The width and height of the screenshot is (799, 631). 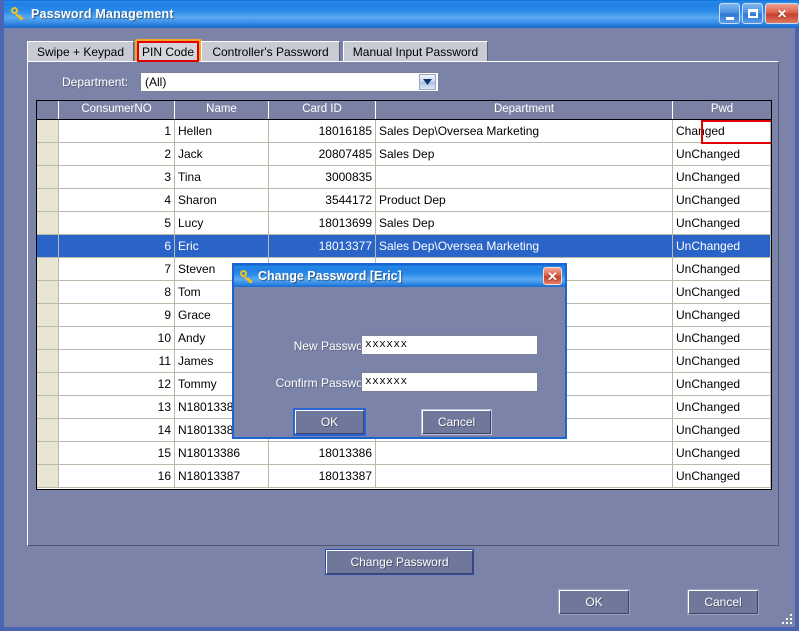 What do you see at coordinates (117, 315) in the screenshot?
I see `cell-consumerno: 9` at bounding box center [117, 315].